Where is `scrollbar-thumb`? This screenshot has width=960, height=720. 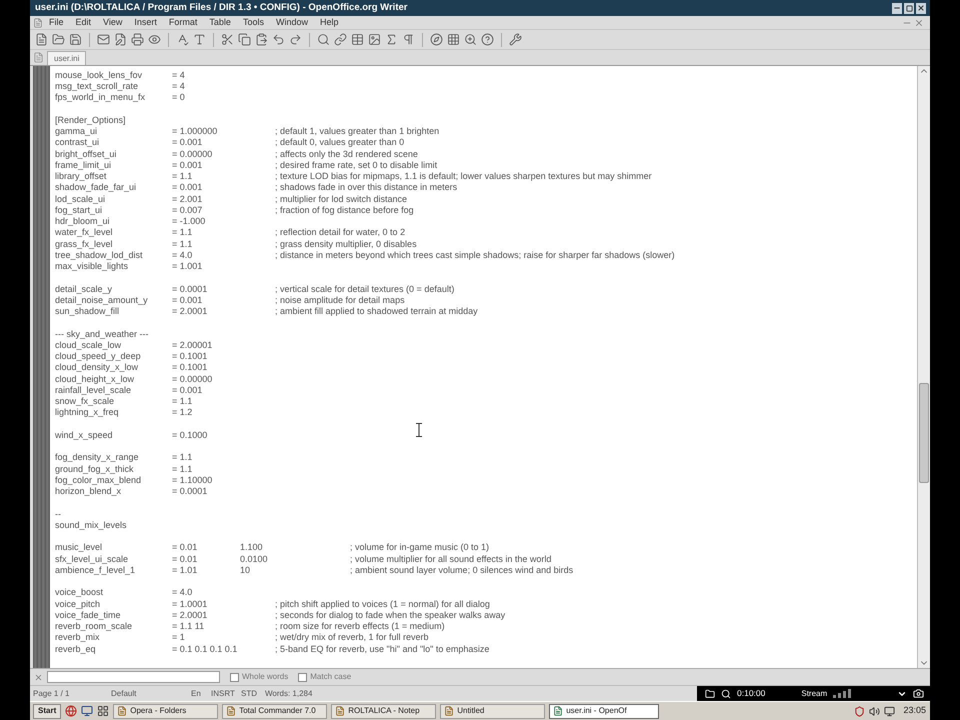 scrollbar-thumb is located at coordinates (924, 433).